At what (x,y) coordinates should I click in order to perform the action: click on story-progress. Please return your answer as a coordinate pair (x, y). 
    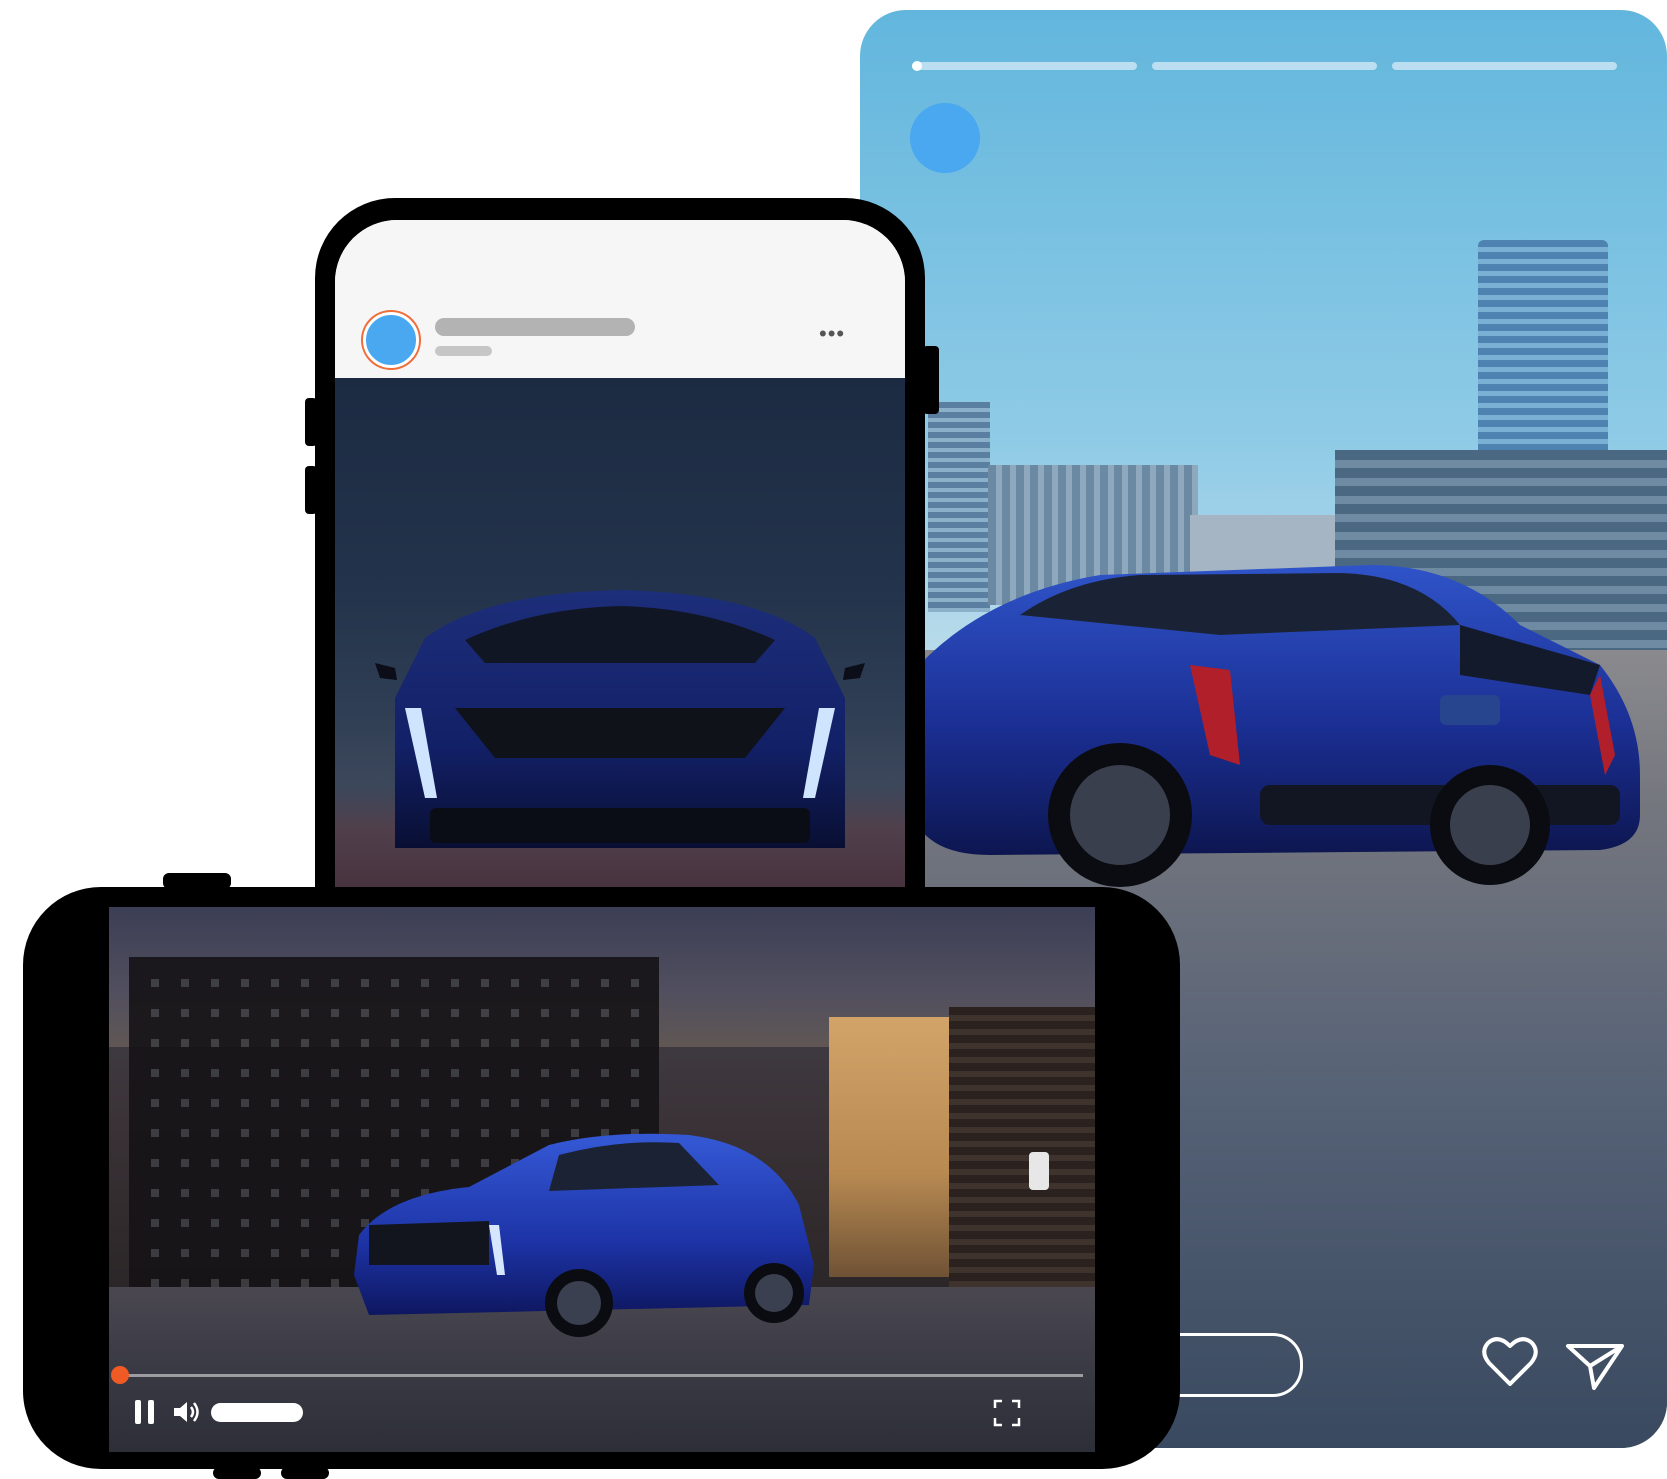
    Looking at the image, I should click on (1264, 66).